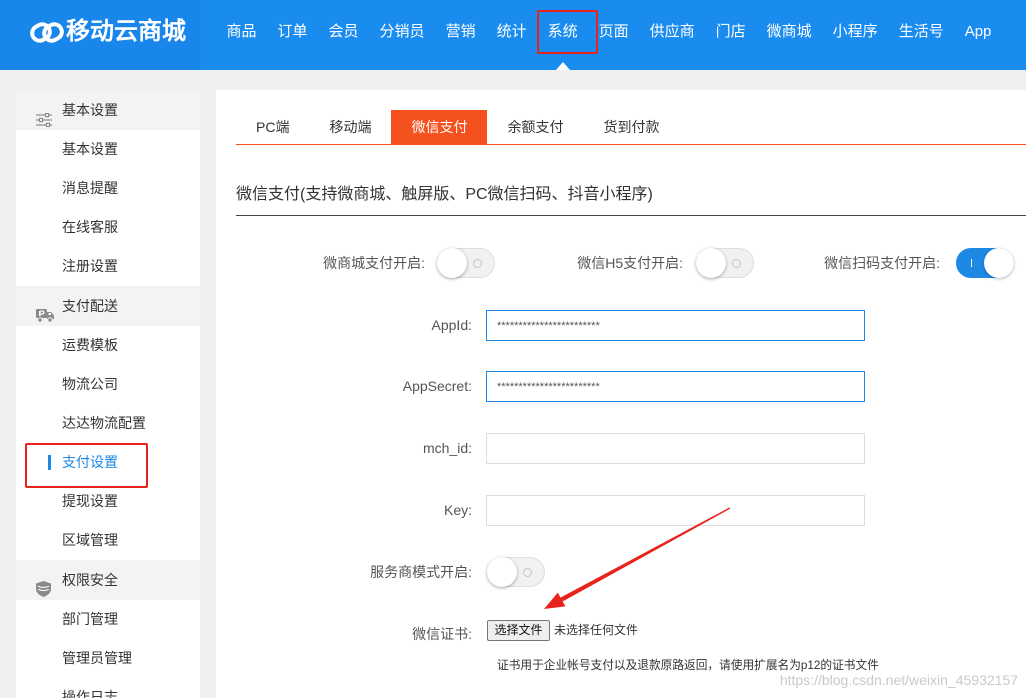  I want to click on sidebar-item-payment-settings: 支付设置, so click(108, 462).